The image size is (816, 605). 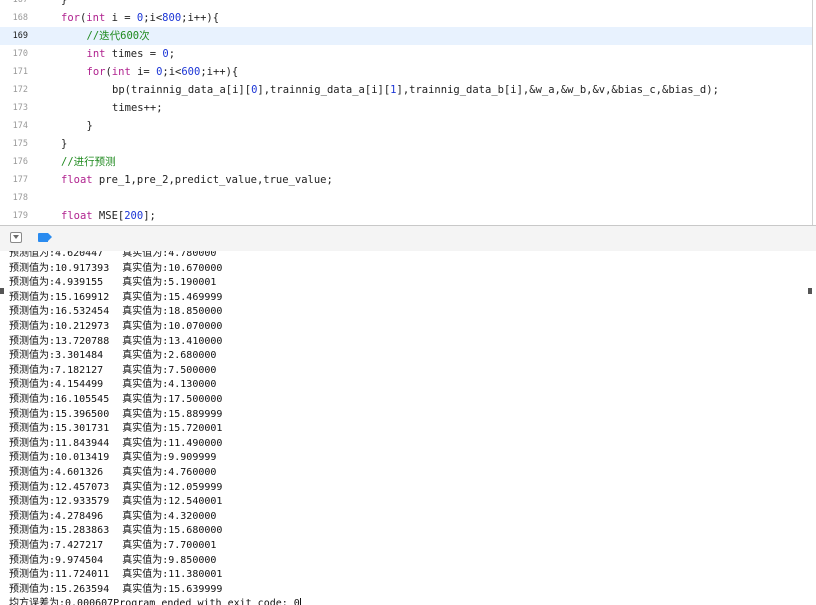 What do you see at coordinates (82, 575) in the screenshot?
I see `predicted-value: 11.724011` at bounding box center [82, 575].